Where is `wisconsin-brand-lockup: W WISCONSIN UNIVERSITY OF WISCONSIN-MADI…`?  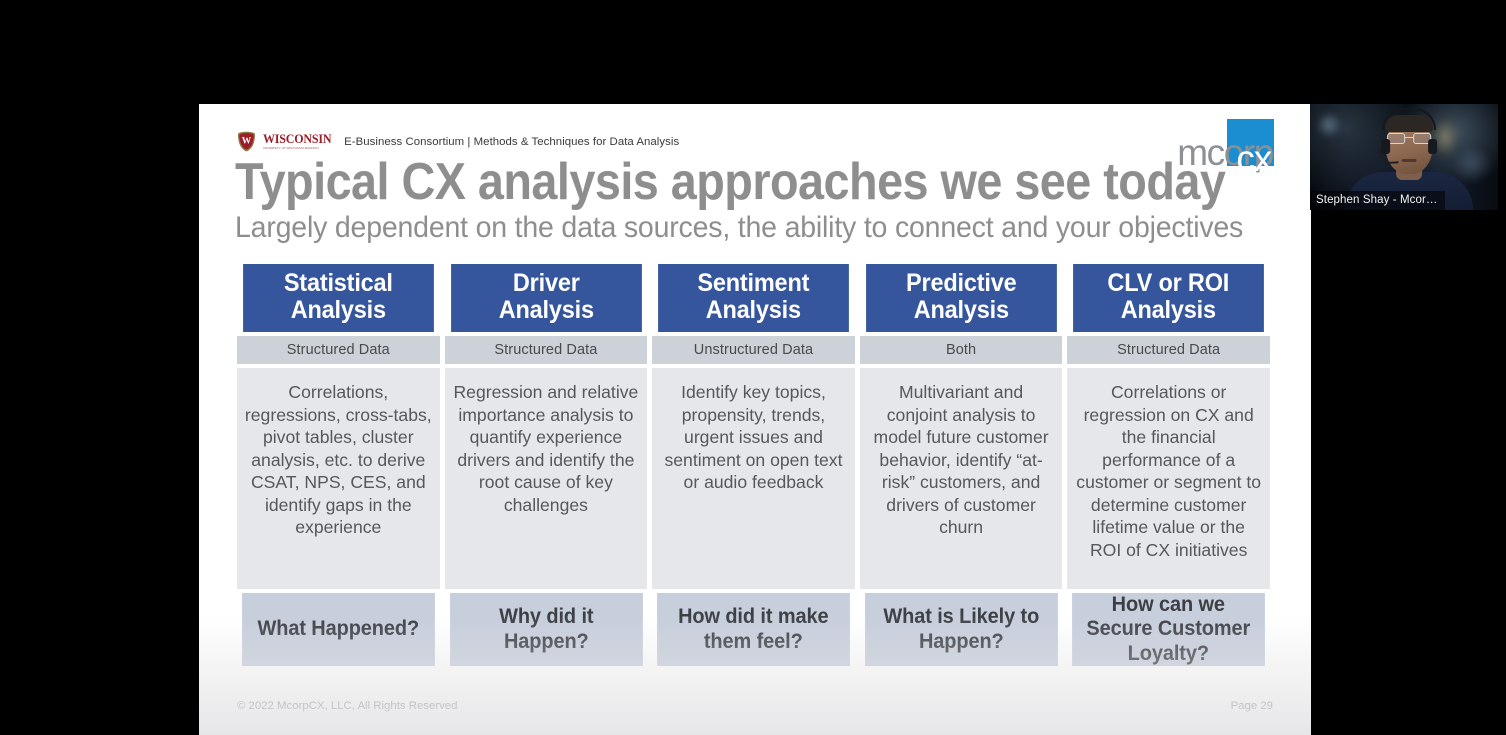
wisconsin-brand-lockup: W WISCONSIN UNIVERSITY OF WISCONSIN-MADI… is located at coordinates (458, 141).